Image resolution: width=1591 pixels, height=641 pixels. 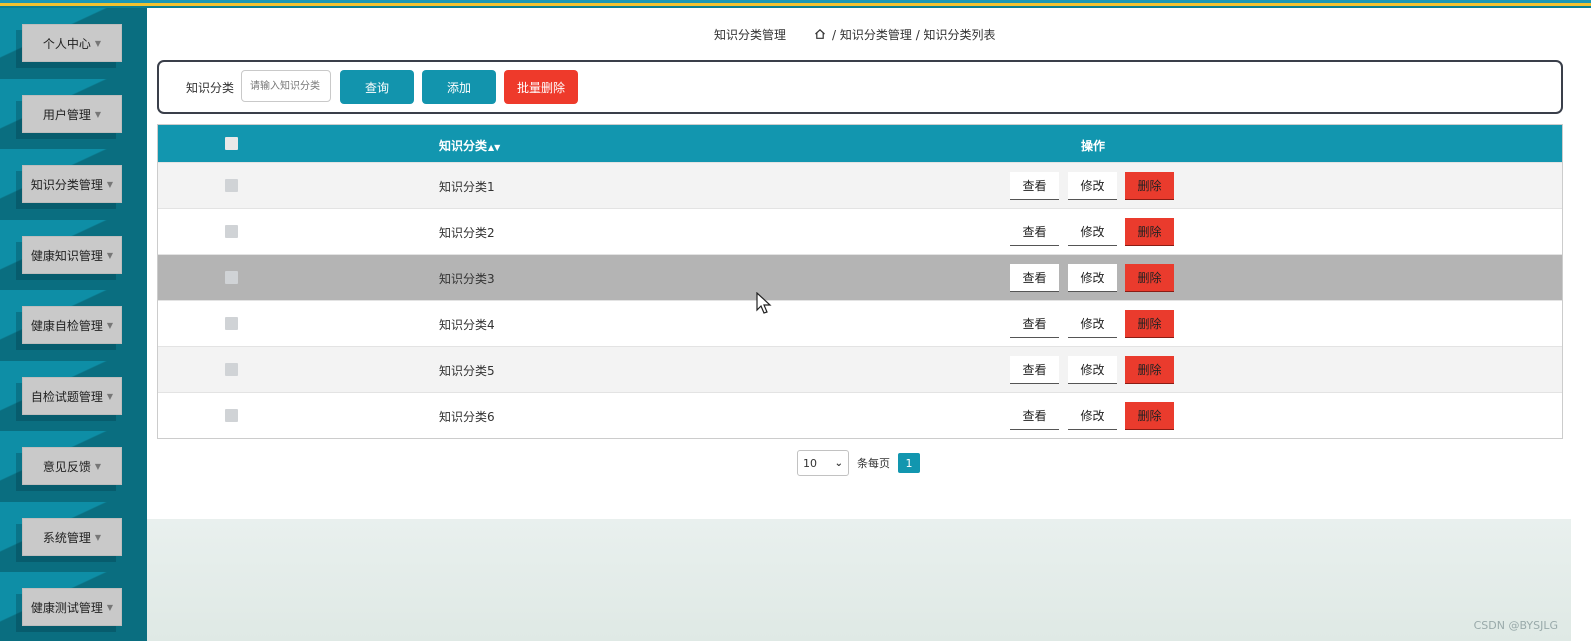 I want to click on sidebar-item-button: 知识分类管理 ▼, so click(x=72, y=184).